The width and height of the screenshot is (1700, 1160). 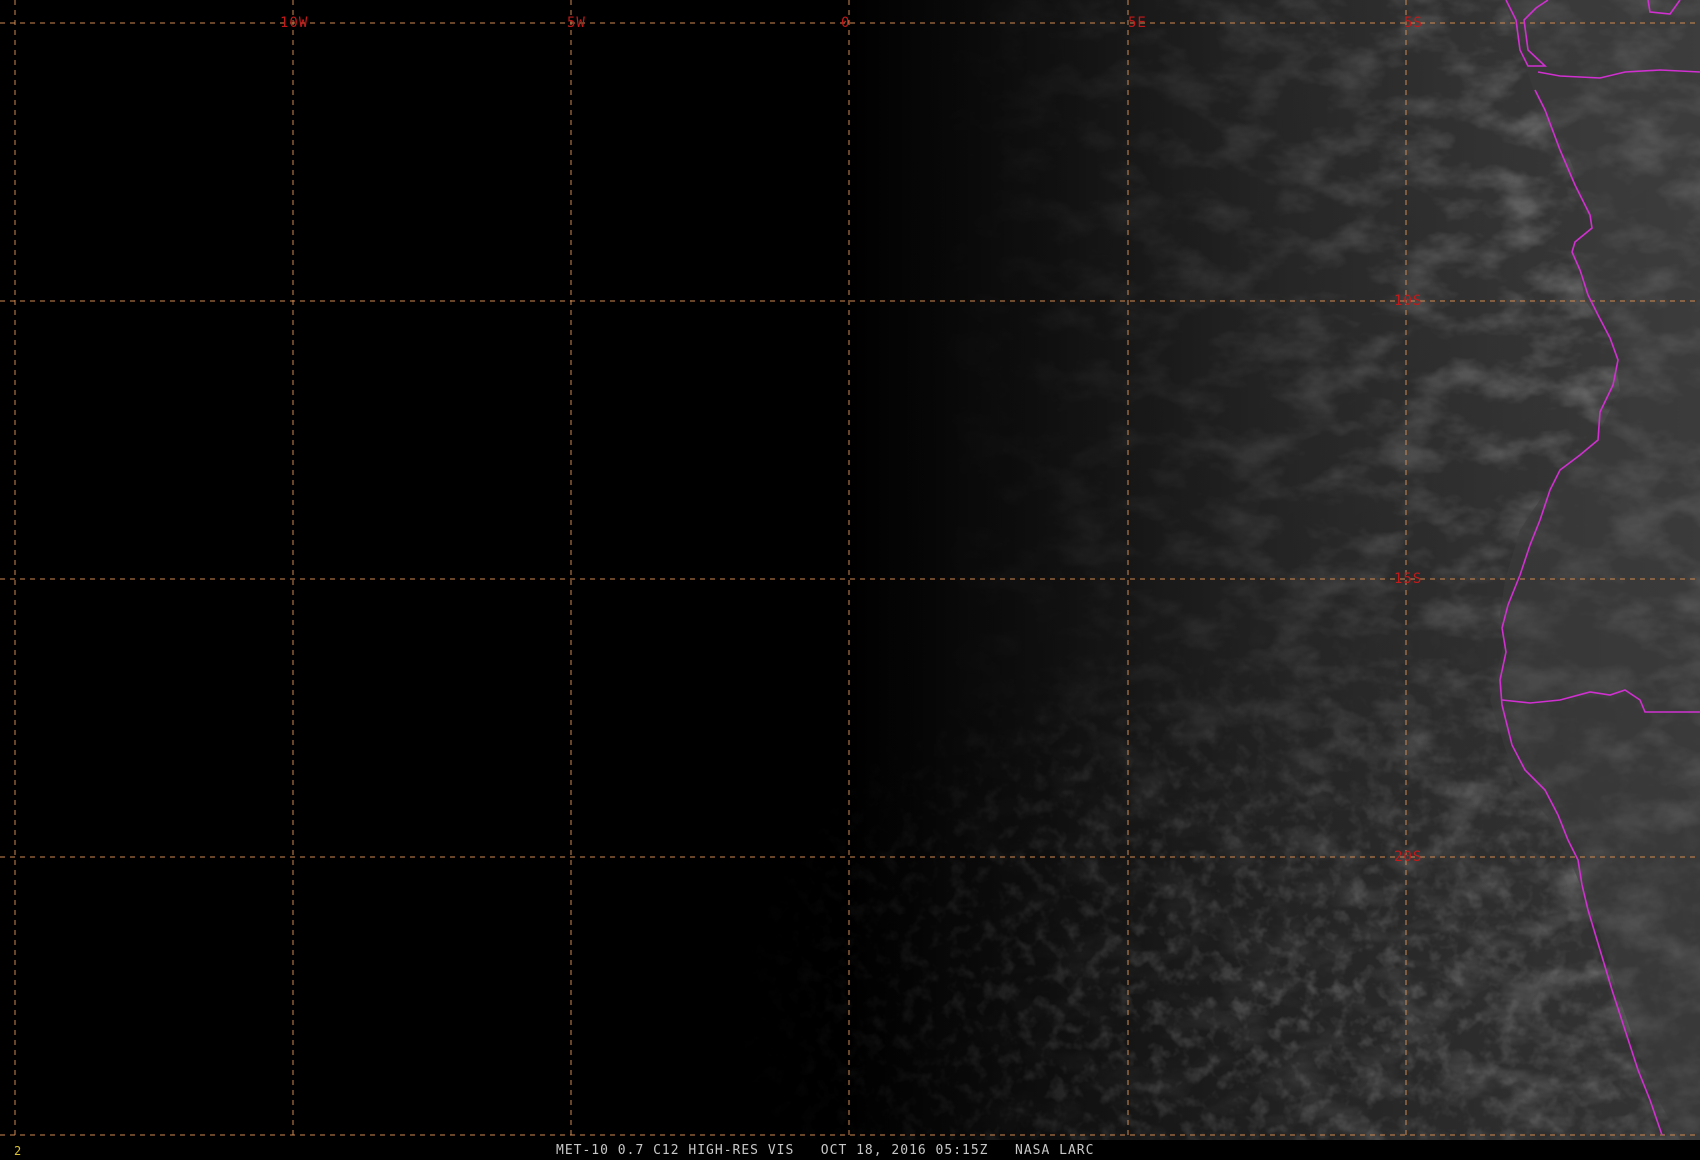 I want to click on lat-label-15s: 15S, so click(x=1408, y=579).